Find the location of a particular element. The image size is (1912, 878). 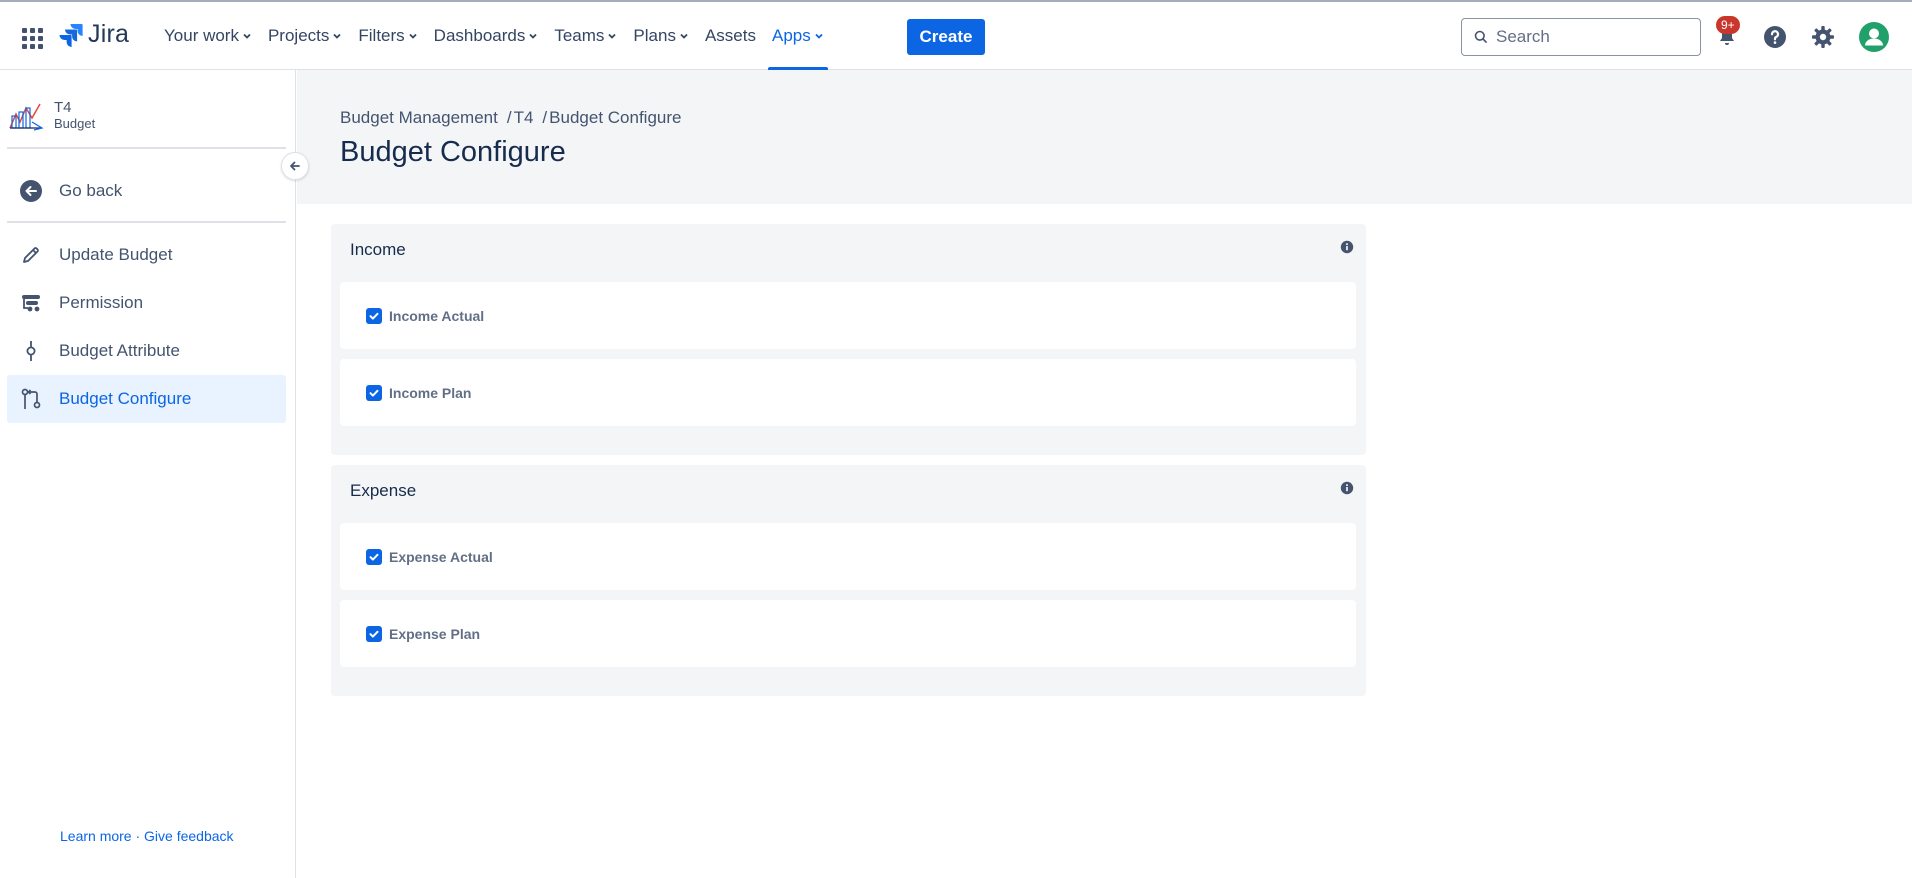

sidebar-item-budget-configure: Budget Configure is located at coordinates (146, 399).